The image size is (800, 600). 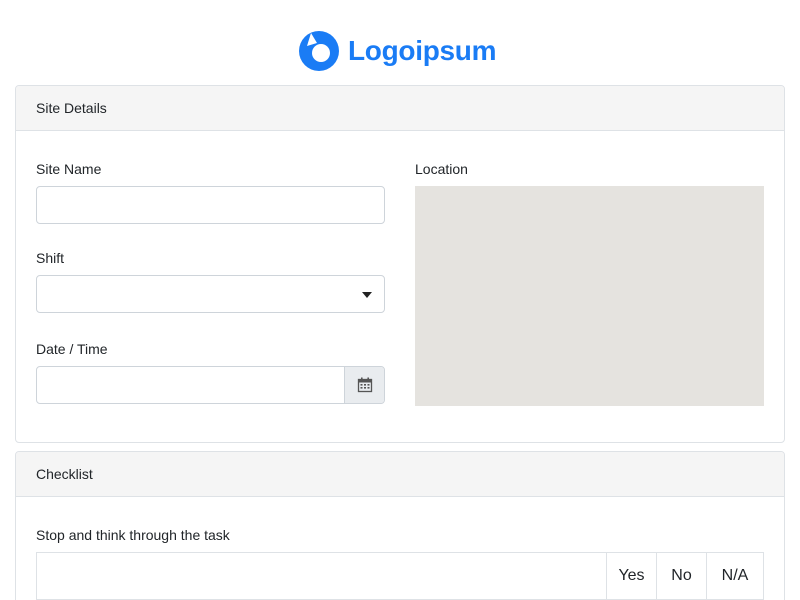 I want to click on chevron-down-icon, so click(x=367, y=295).